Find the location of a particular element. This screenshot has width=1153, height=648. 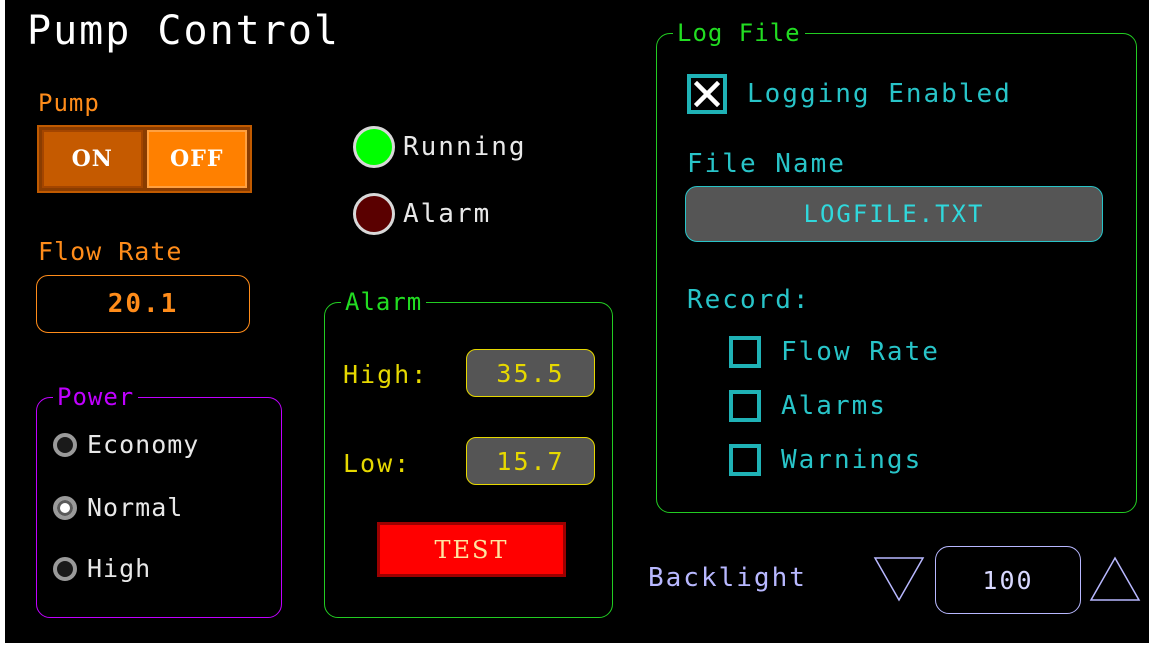

record-flow-rate-label: Flow Rate is located at coordinates (860, 352).